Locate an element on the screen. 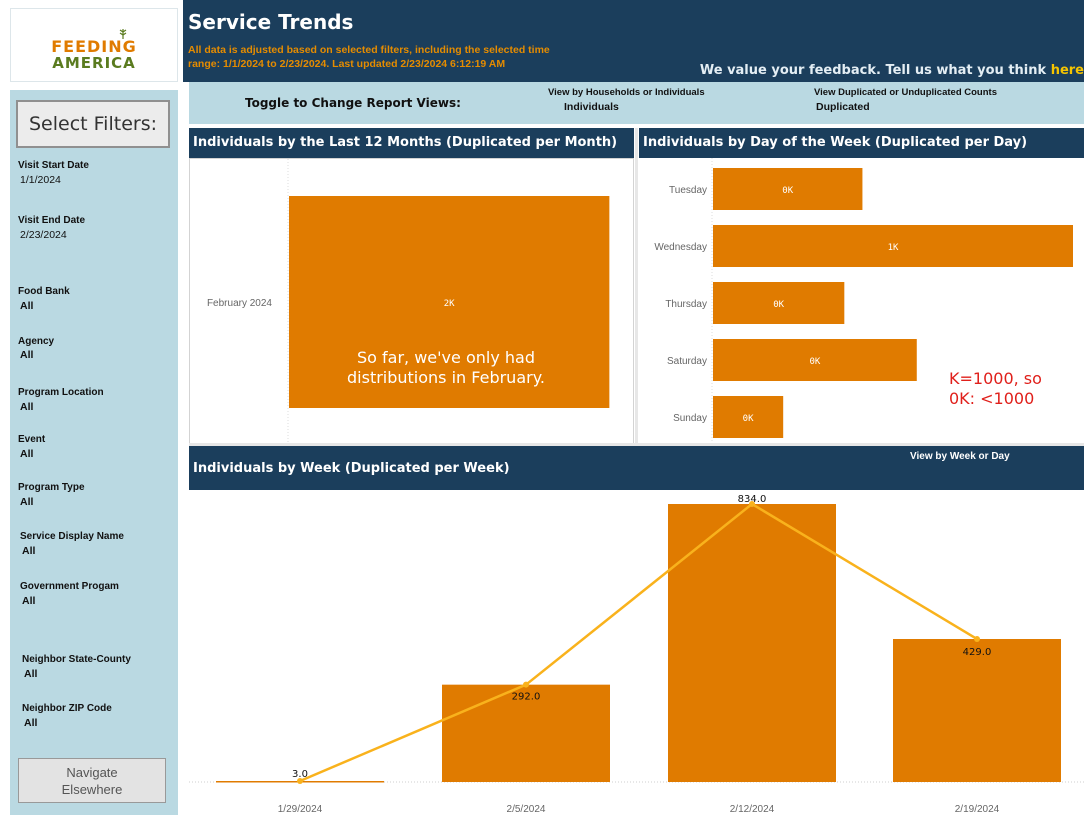 Image resolution: width=1084 pixels, height=815 pixels. event-select: All is located at coordinates (26, 454).